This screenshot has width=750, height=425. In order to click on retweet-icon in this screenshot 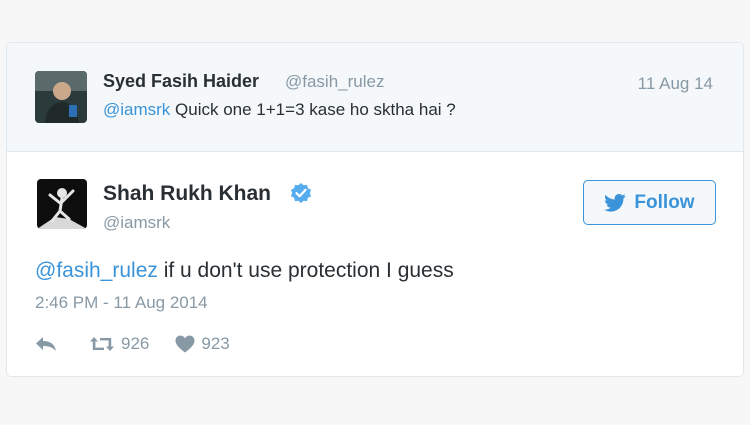, I will do `click(102, 344)`.